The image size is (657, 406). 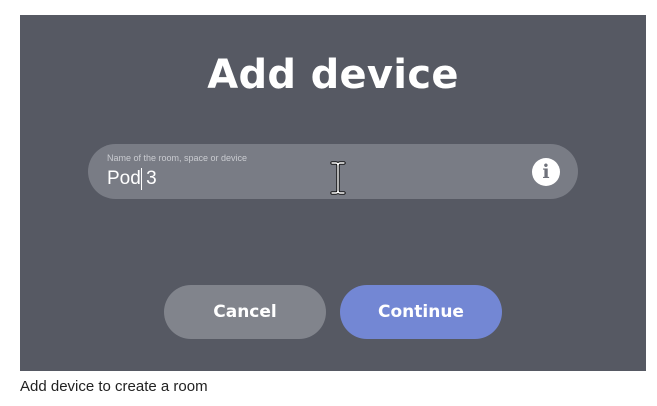 I want to click on text-caret, so click(x=141, y=179).